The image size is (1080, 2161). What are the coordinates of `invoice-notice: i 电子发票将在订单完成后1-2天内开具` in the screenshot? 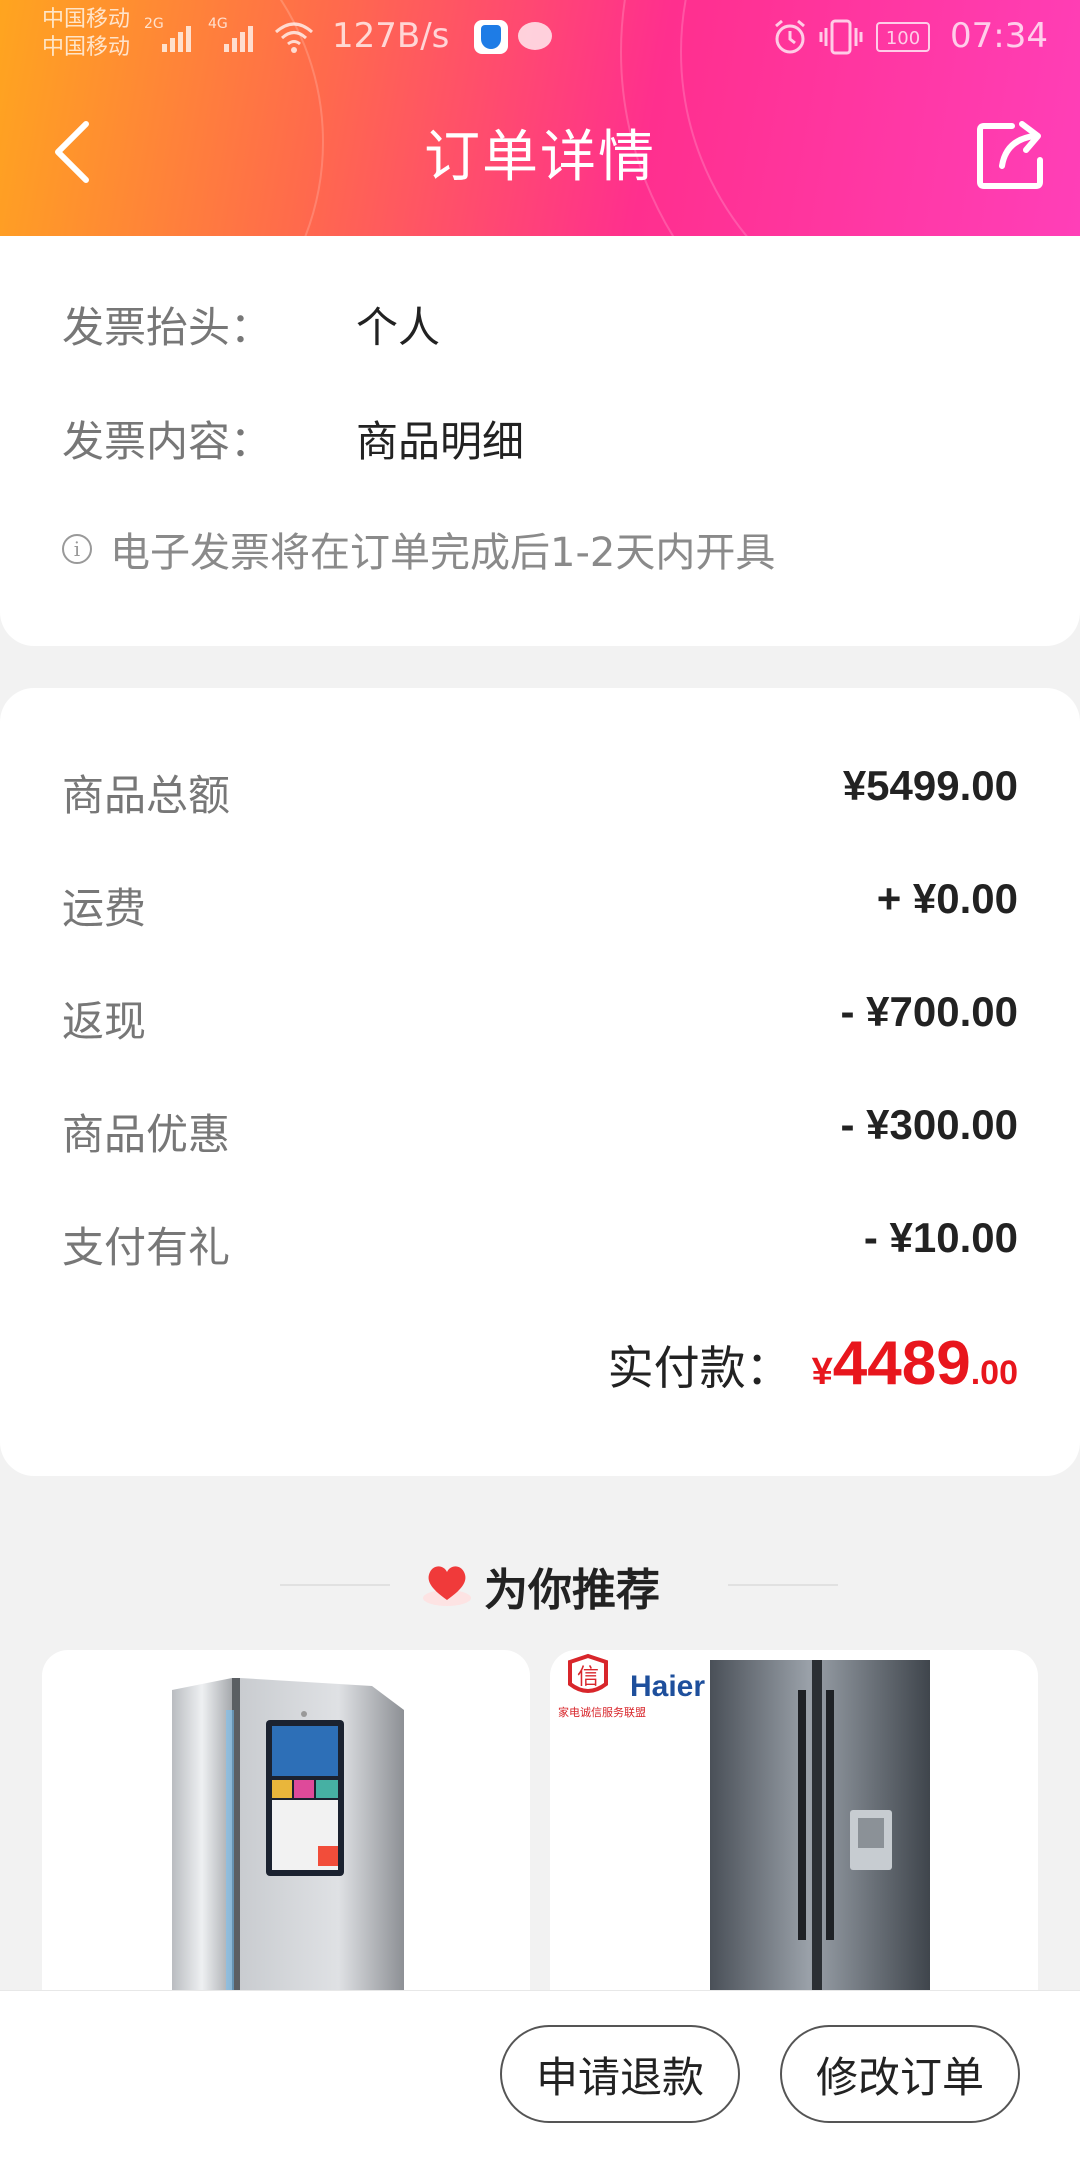 It's located at (418, 549).